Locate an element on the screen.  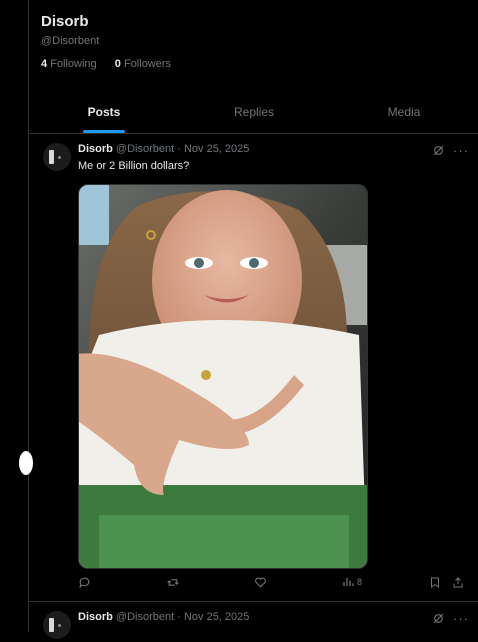
profile-tabs: Posts Replies Media is located at coordinates (253, 113).